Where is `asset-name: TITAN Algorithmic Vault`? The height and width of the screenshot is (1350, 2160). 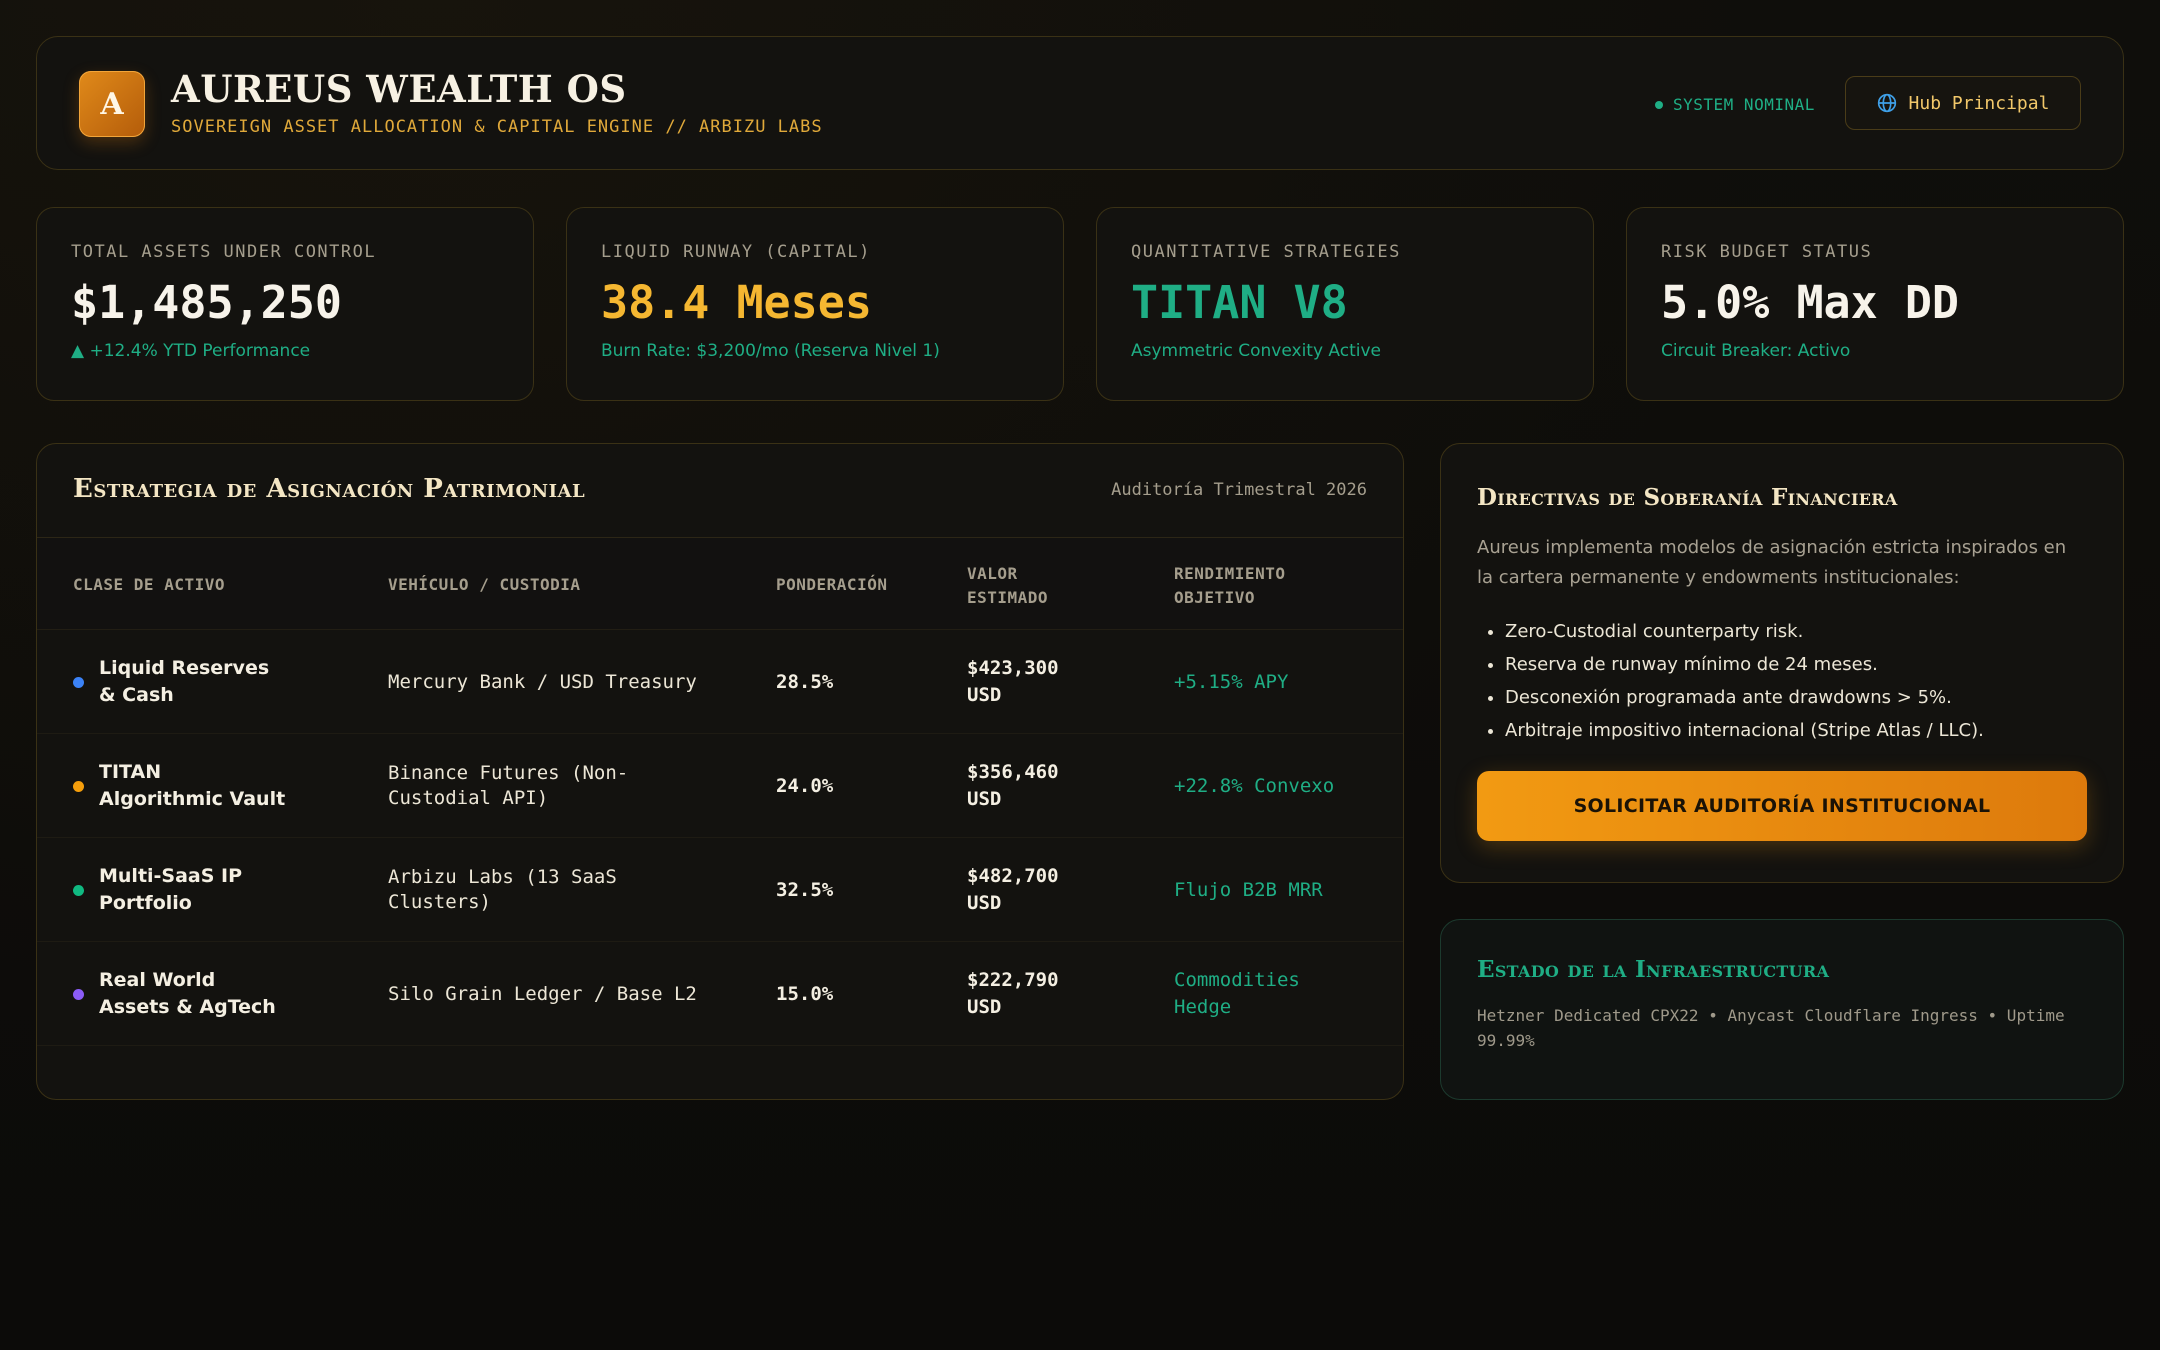
asset-name: TITAN Algorithmic Vault is located at coordinates (192, 785).